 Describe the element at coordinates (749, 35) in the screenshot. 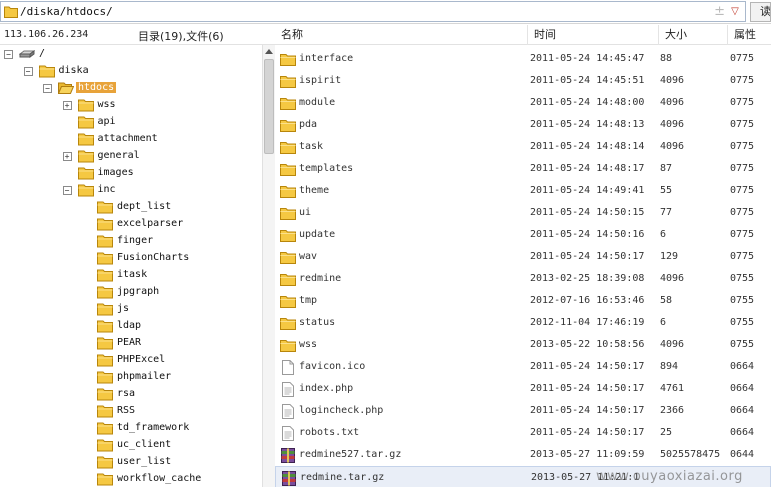

I see `column-header-attr: 属性` at that location.